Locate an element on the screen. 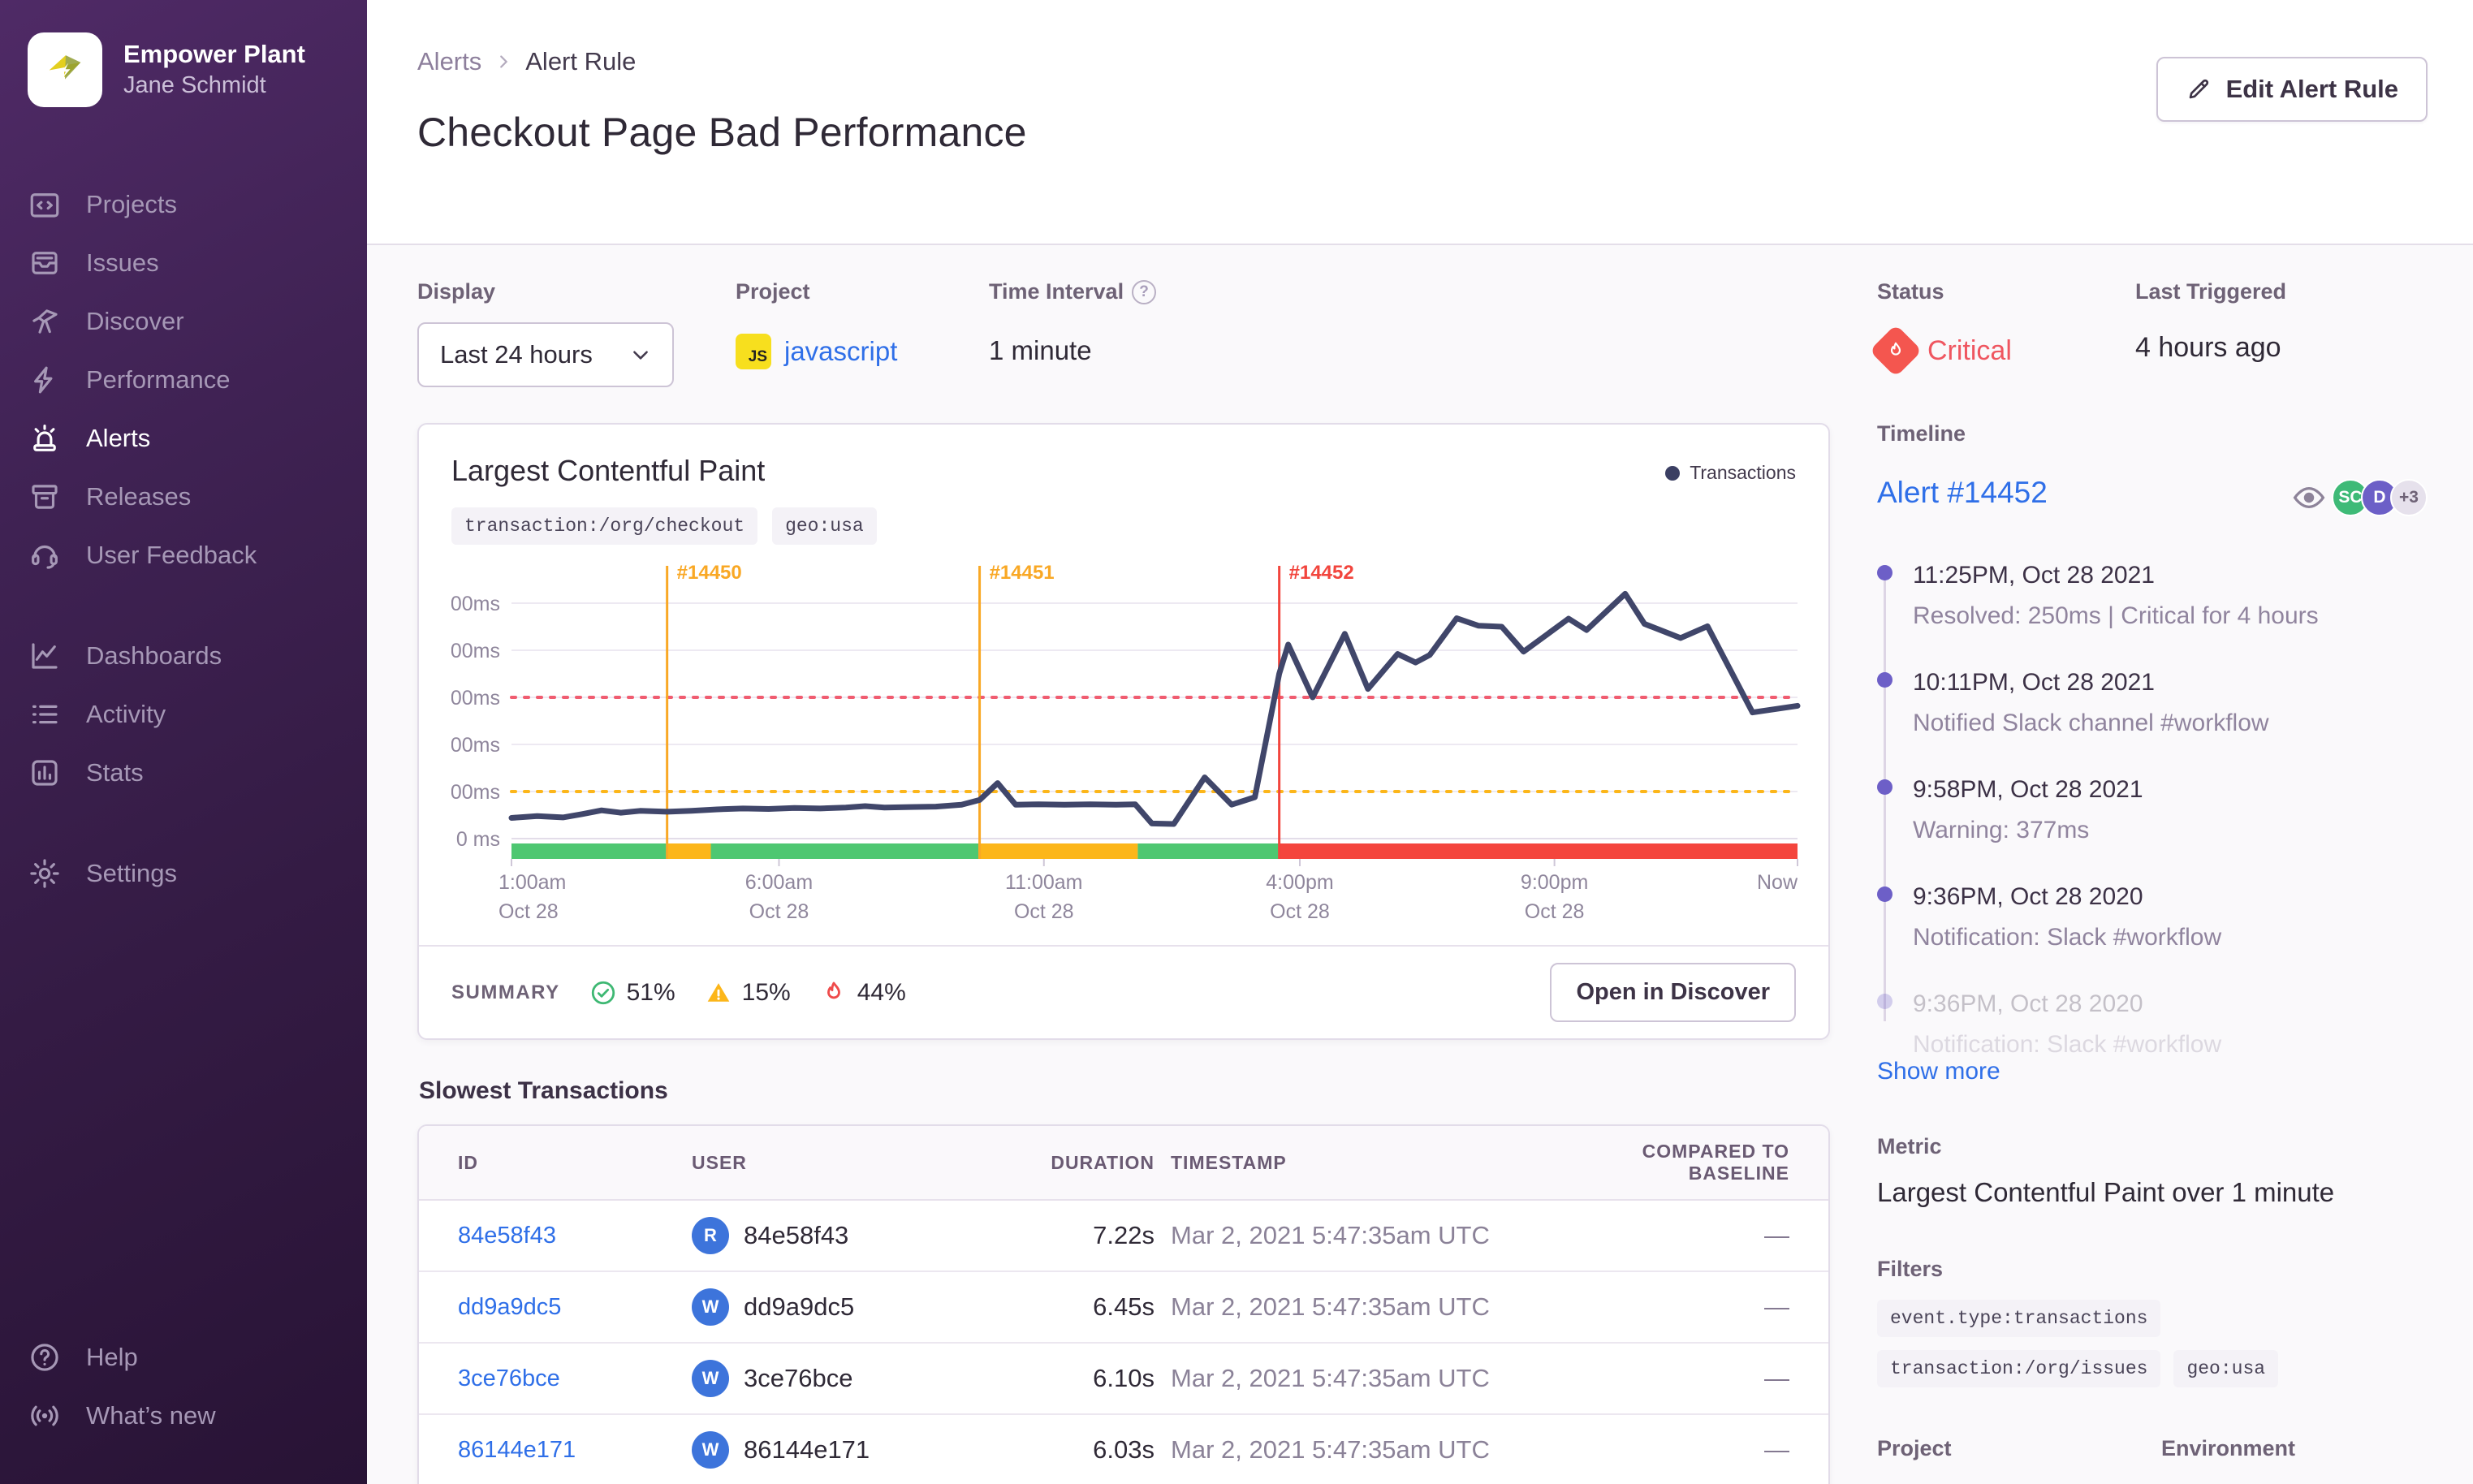  edit-alert-rule-label: Edit Alert Rule is located at coordinates (2312, 89).